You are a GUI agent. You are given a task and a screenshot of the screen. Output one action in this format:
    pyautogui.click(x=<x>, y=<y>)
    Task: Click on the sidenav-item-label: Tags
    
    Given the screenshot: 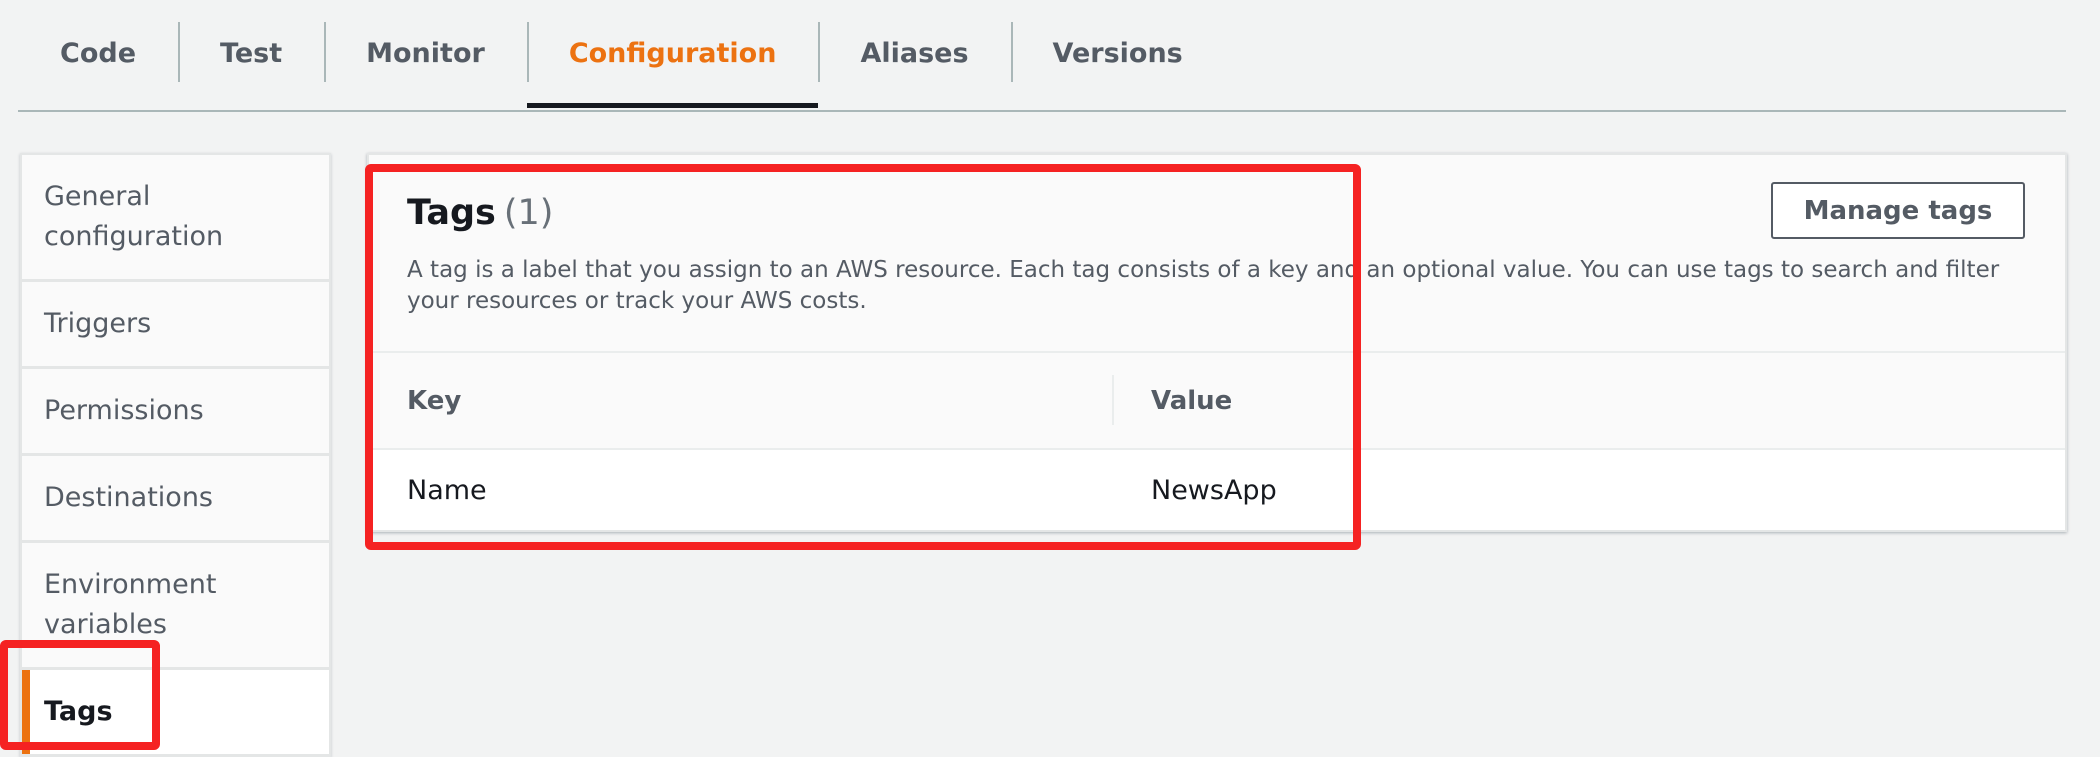 What is the action you would take?
    pyautogui.click(x=78, y=711)
    